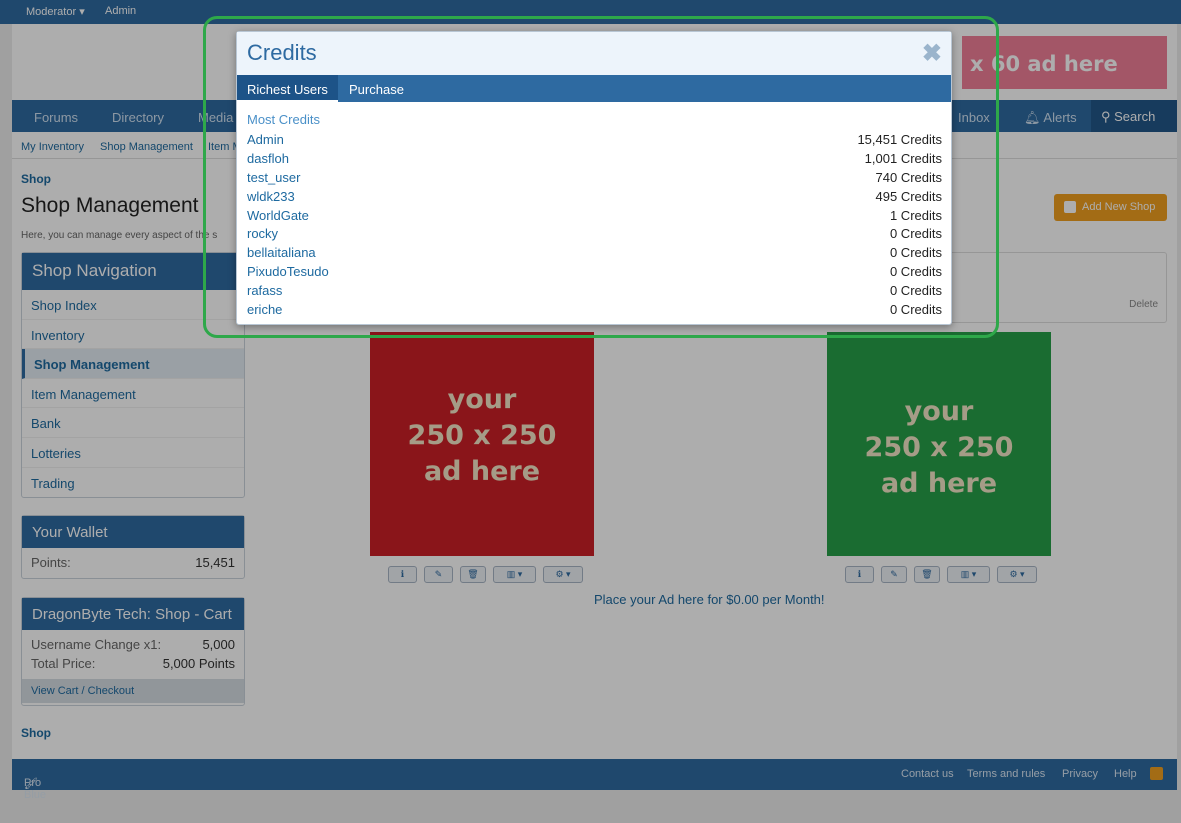  I want to click on user-name-link: eriche, so click(264, 309).